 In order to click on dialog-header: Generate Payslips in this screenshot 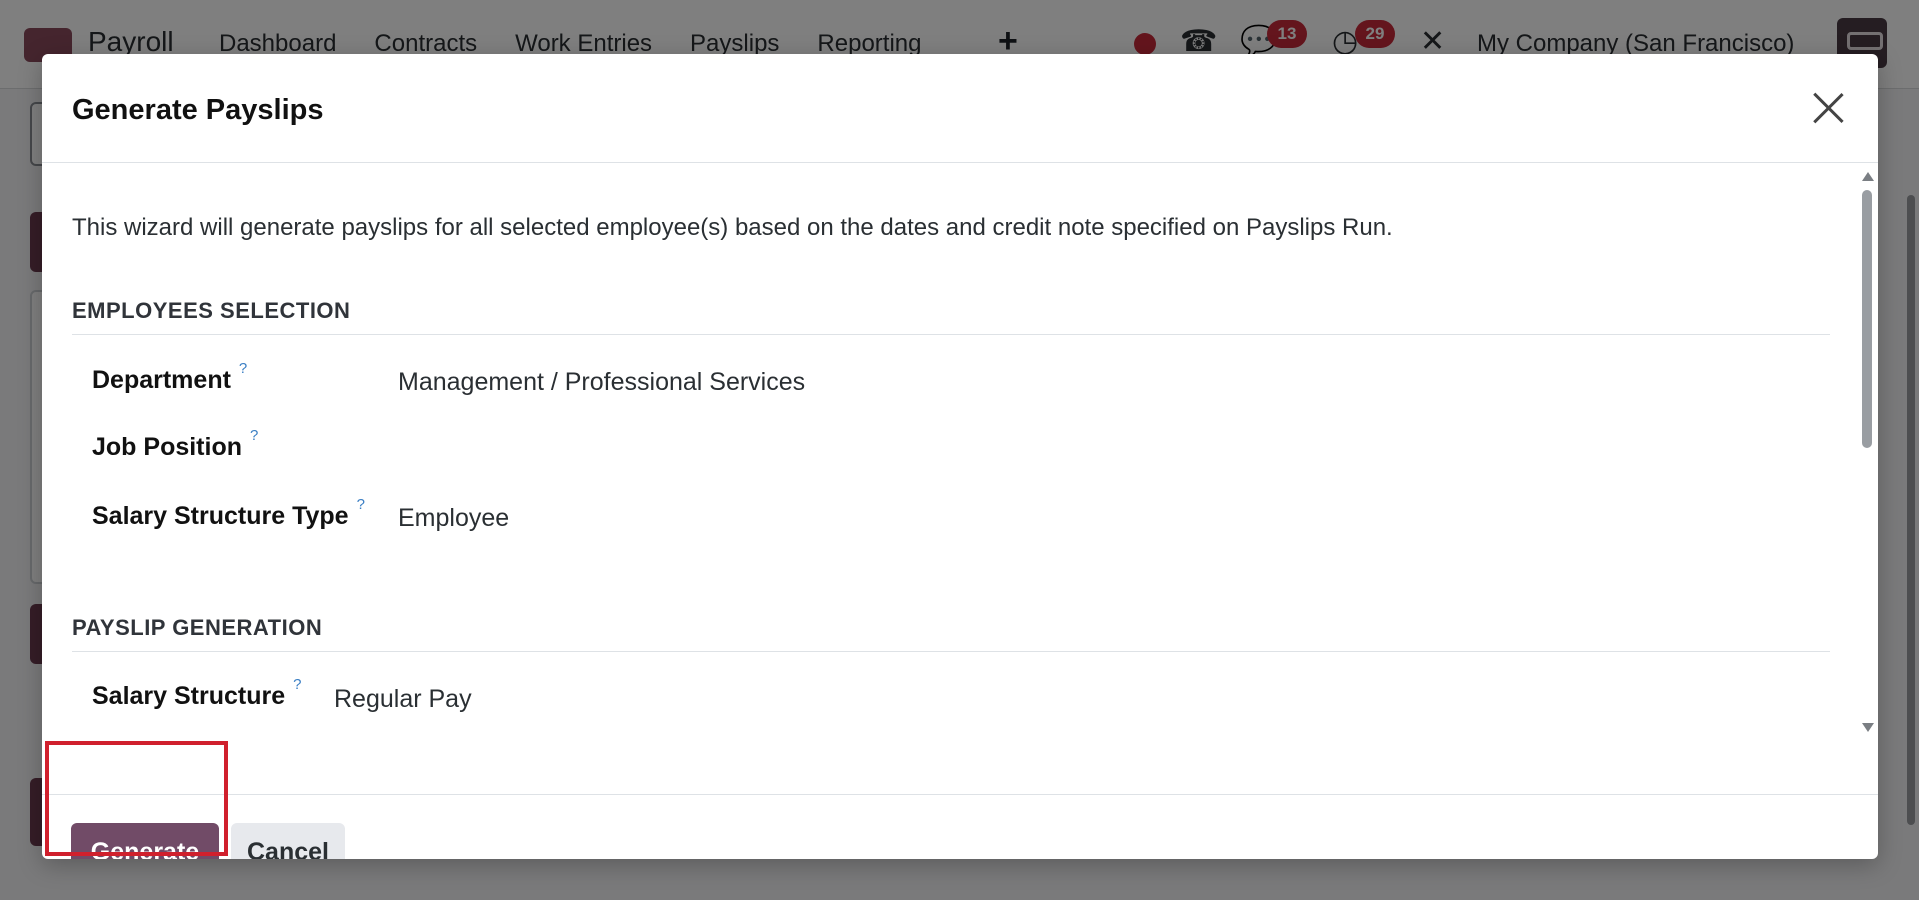, I will do `click(960, 108)`.